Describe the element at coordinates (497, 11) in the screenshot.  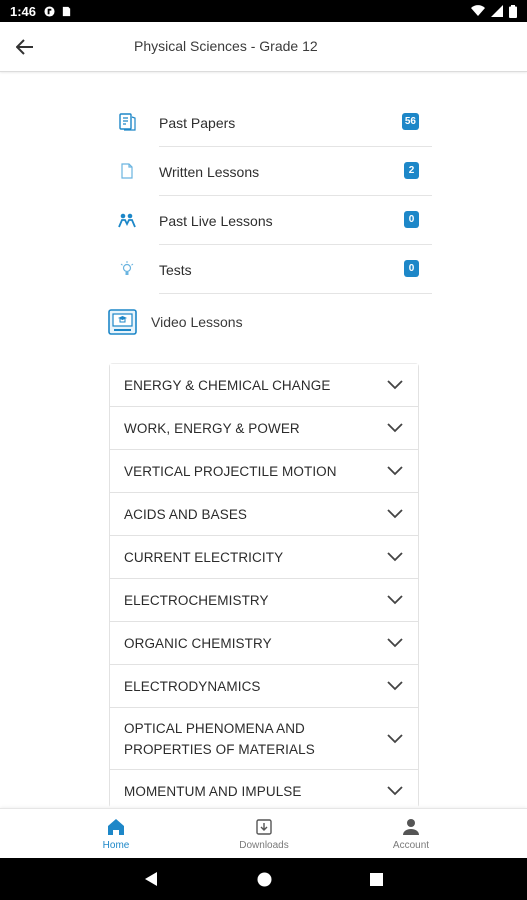
I see `signal-icon` at that location.